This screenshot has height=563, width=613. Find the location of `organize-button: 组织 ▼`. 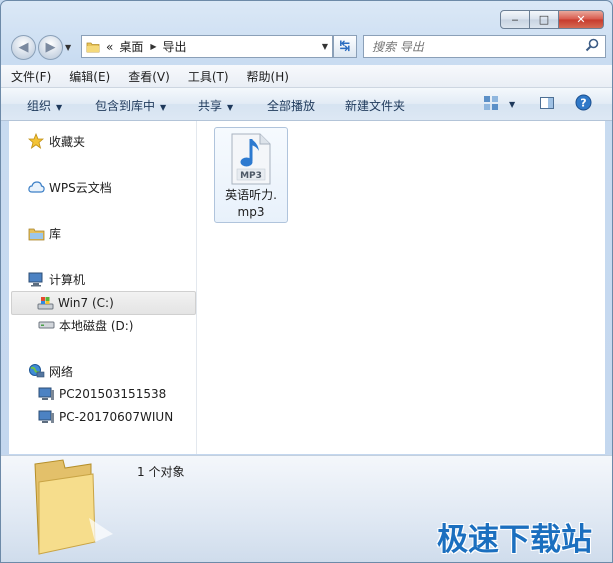

organize-button: 组织 ▼ is located at coordinates (44, 105).